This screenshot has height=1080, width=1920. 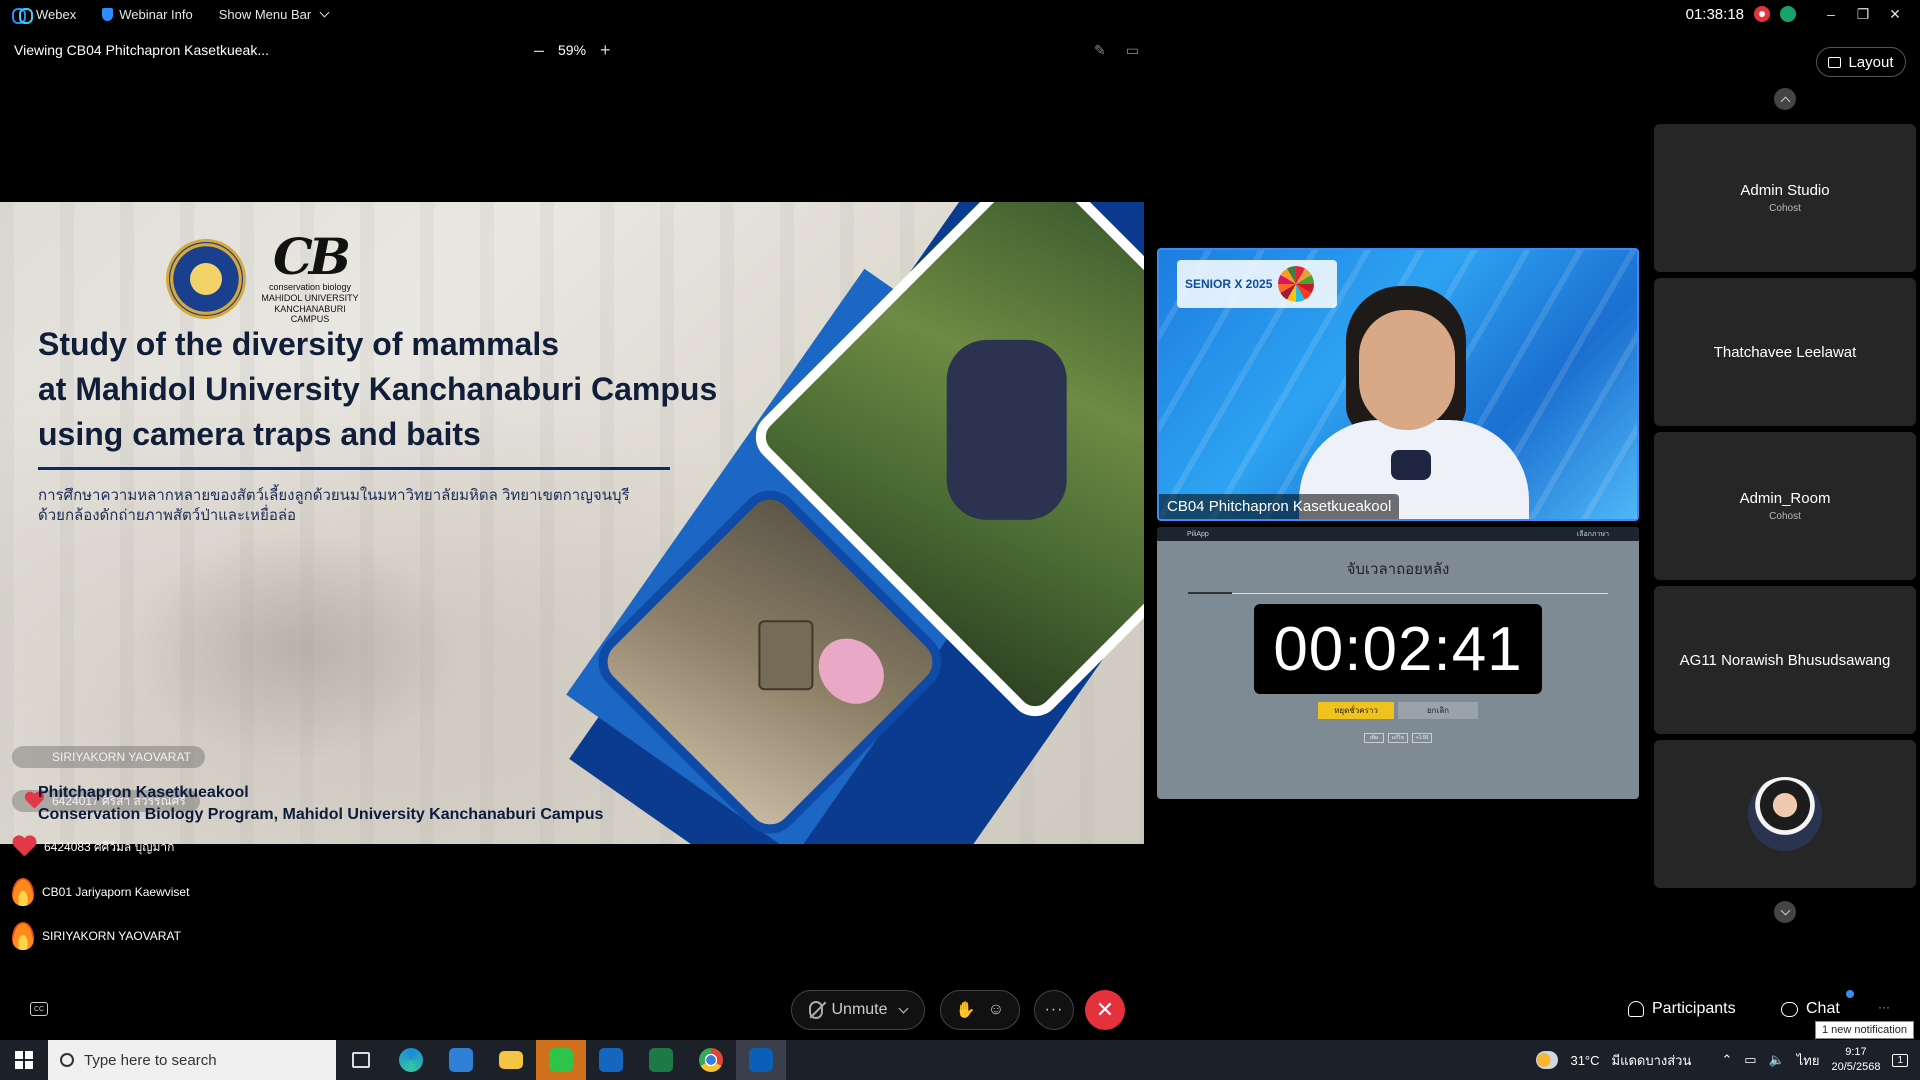 I want to click on participant-tile: Thatchavee Leelawat, so click(x=1785, y=352).